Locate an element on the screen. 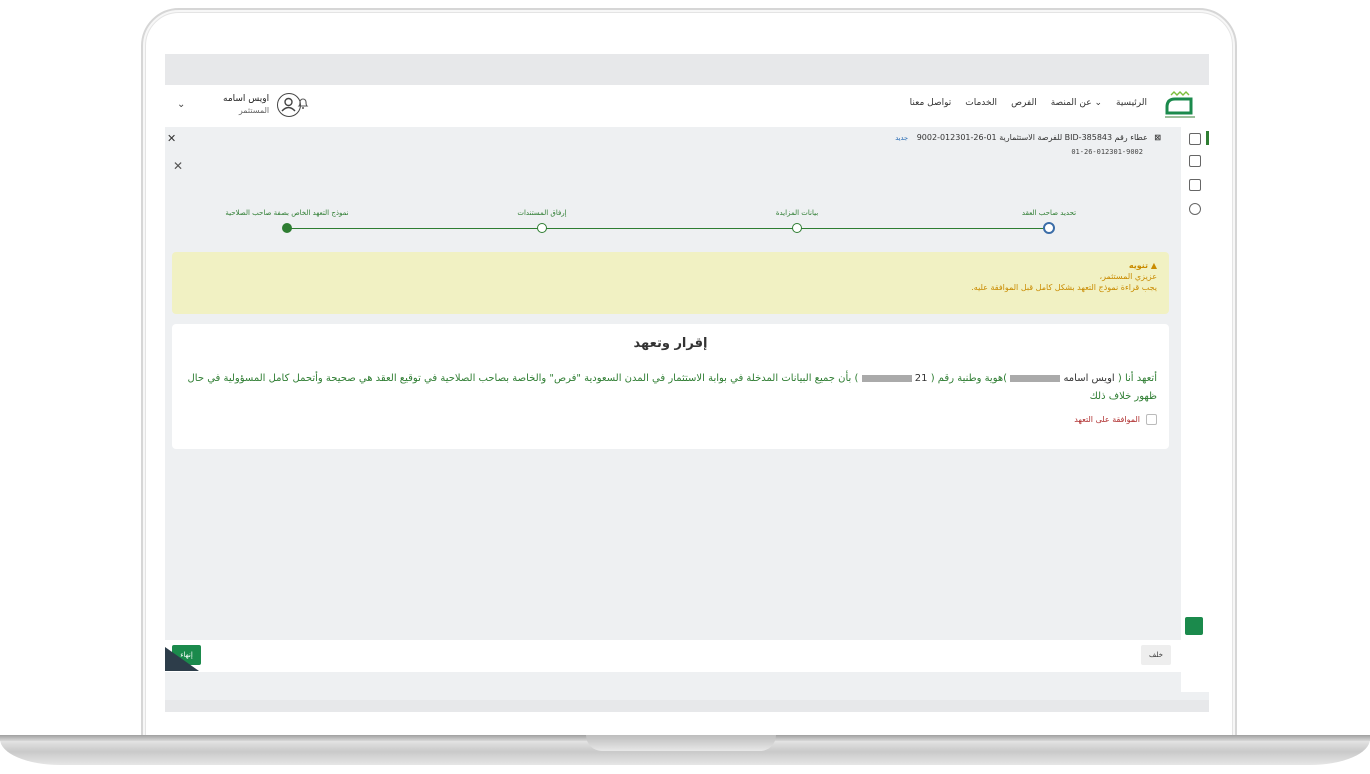 The width and height of the screenshot is (1370, 774). step-dot-bid-data is located at coordinates (797, 228).